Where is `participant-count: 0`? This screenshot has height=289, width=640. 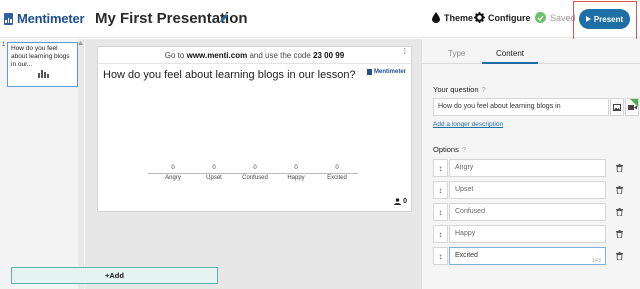 participant-count: 0 is located at coordinates (400, 201).